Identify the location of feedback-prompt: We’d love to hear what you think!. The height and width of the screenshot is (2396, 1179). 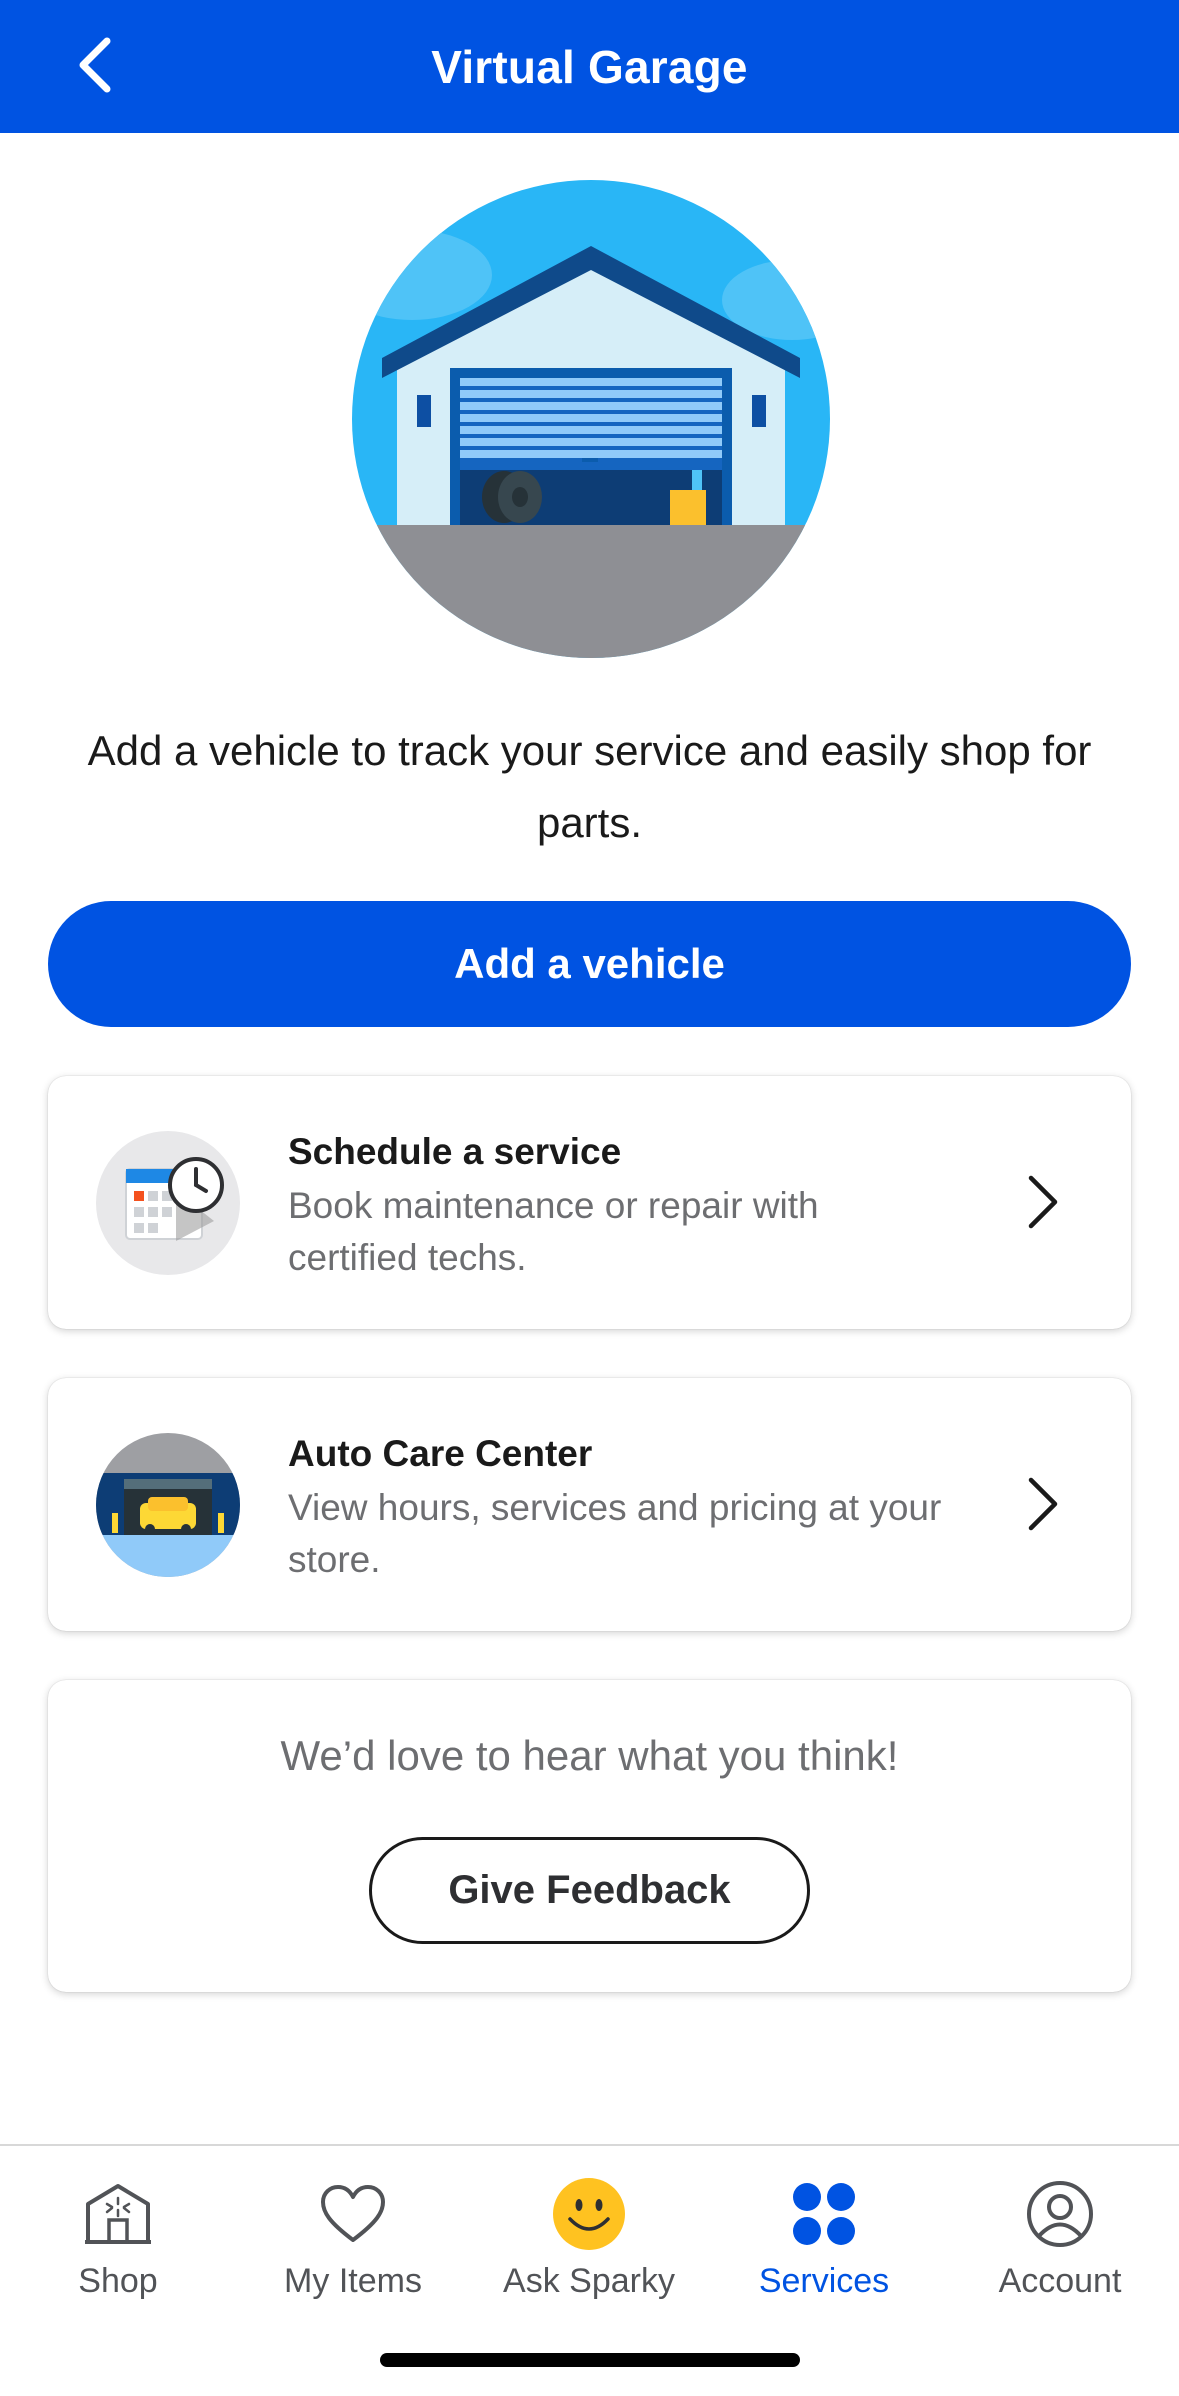
(589, 1755).